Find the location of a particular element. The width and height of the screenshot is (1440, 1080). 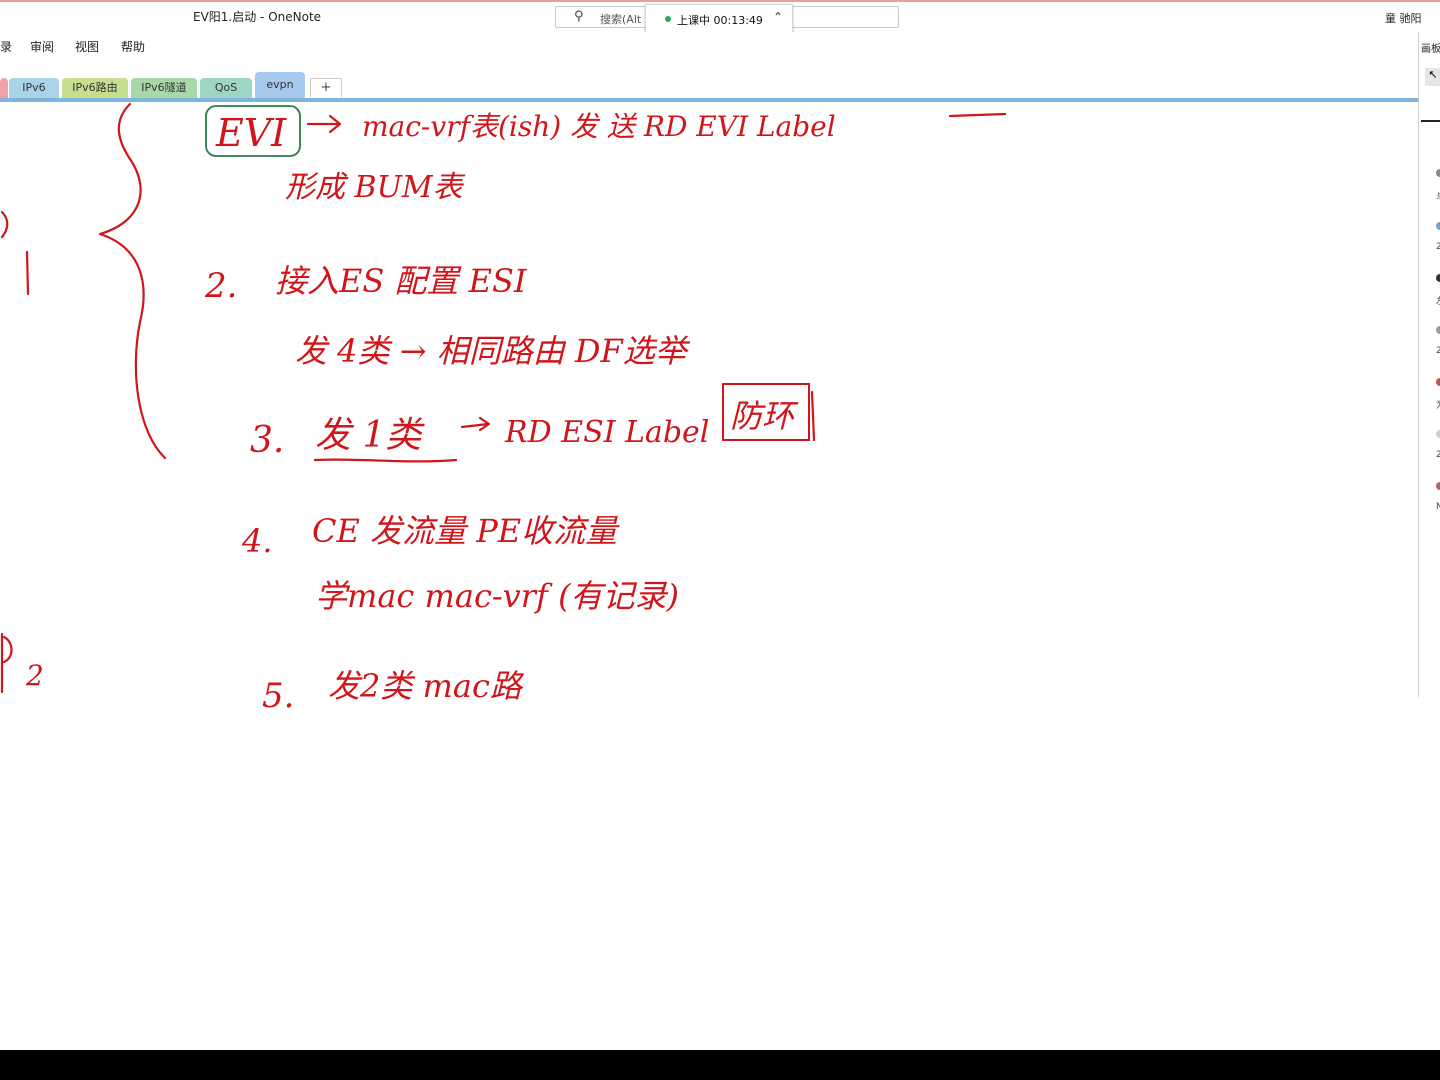

participant-initial: 为 is located at coordinates (1438, 404).